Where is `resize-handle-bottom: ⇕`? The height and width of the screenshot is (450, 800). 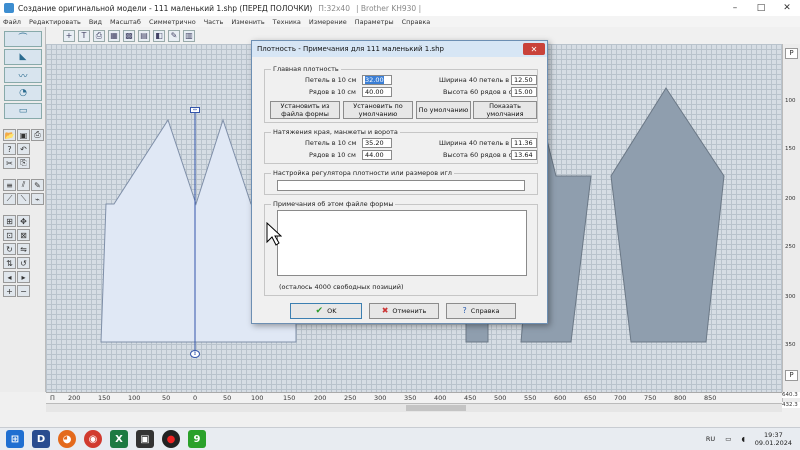
resize-handle-bottom: ⇕ is located at coordinates (195, 354).